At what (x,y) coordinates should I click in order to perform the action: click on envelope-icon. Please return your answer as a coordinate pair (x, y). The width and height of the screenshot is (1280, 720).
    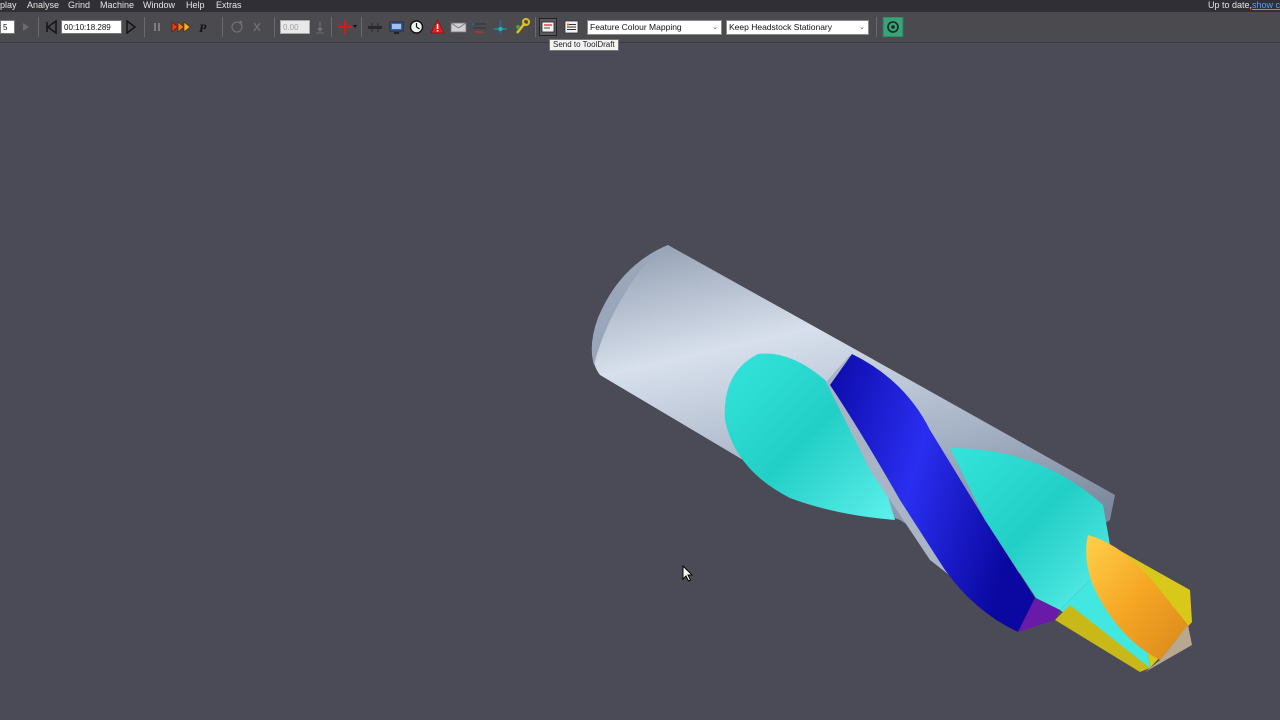
    Looking at the image, I should click on (458, 27).